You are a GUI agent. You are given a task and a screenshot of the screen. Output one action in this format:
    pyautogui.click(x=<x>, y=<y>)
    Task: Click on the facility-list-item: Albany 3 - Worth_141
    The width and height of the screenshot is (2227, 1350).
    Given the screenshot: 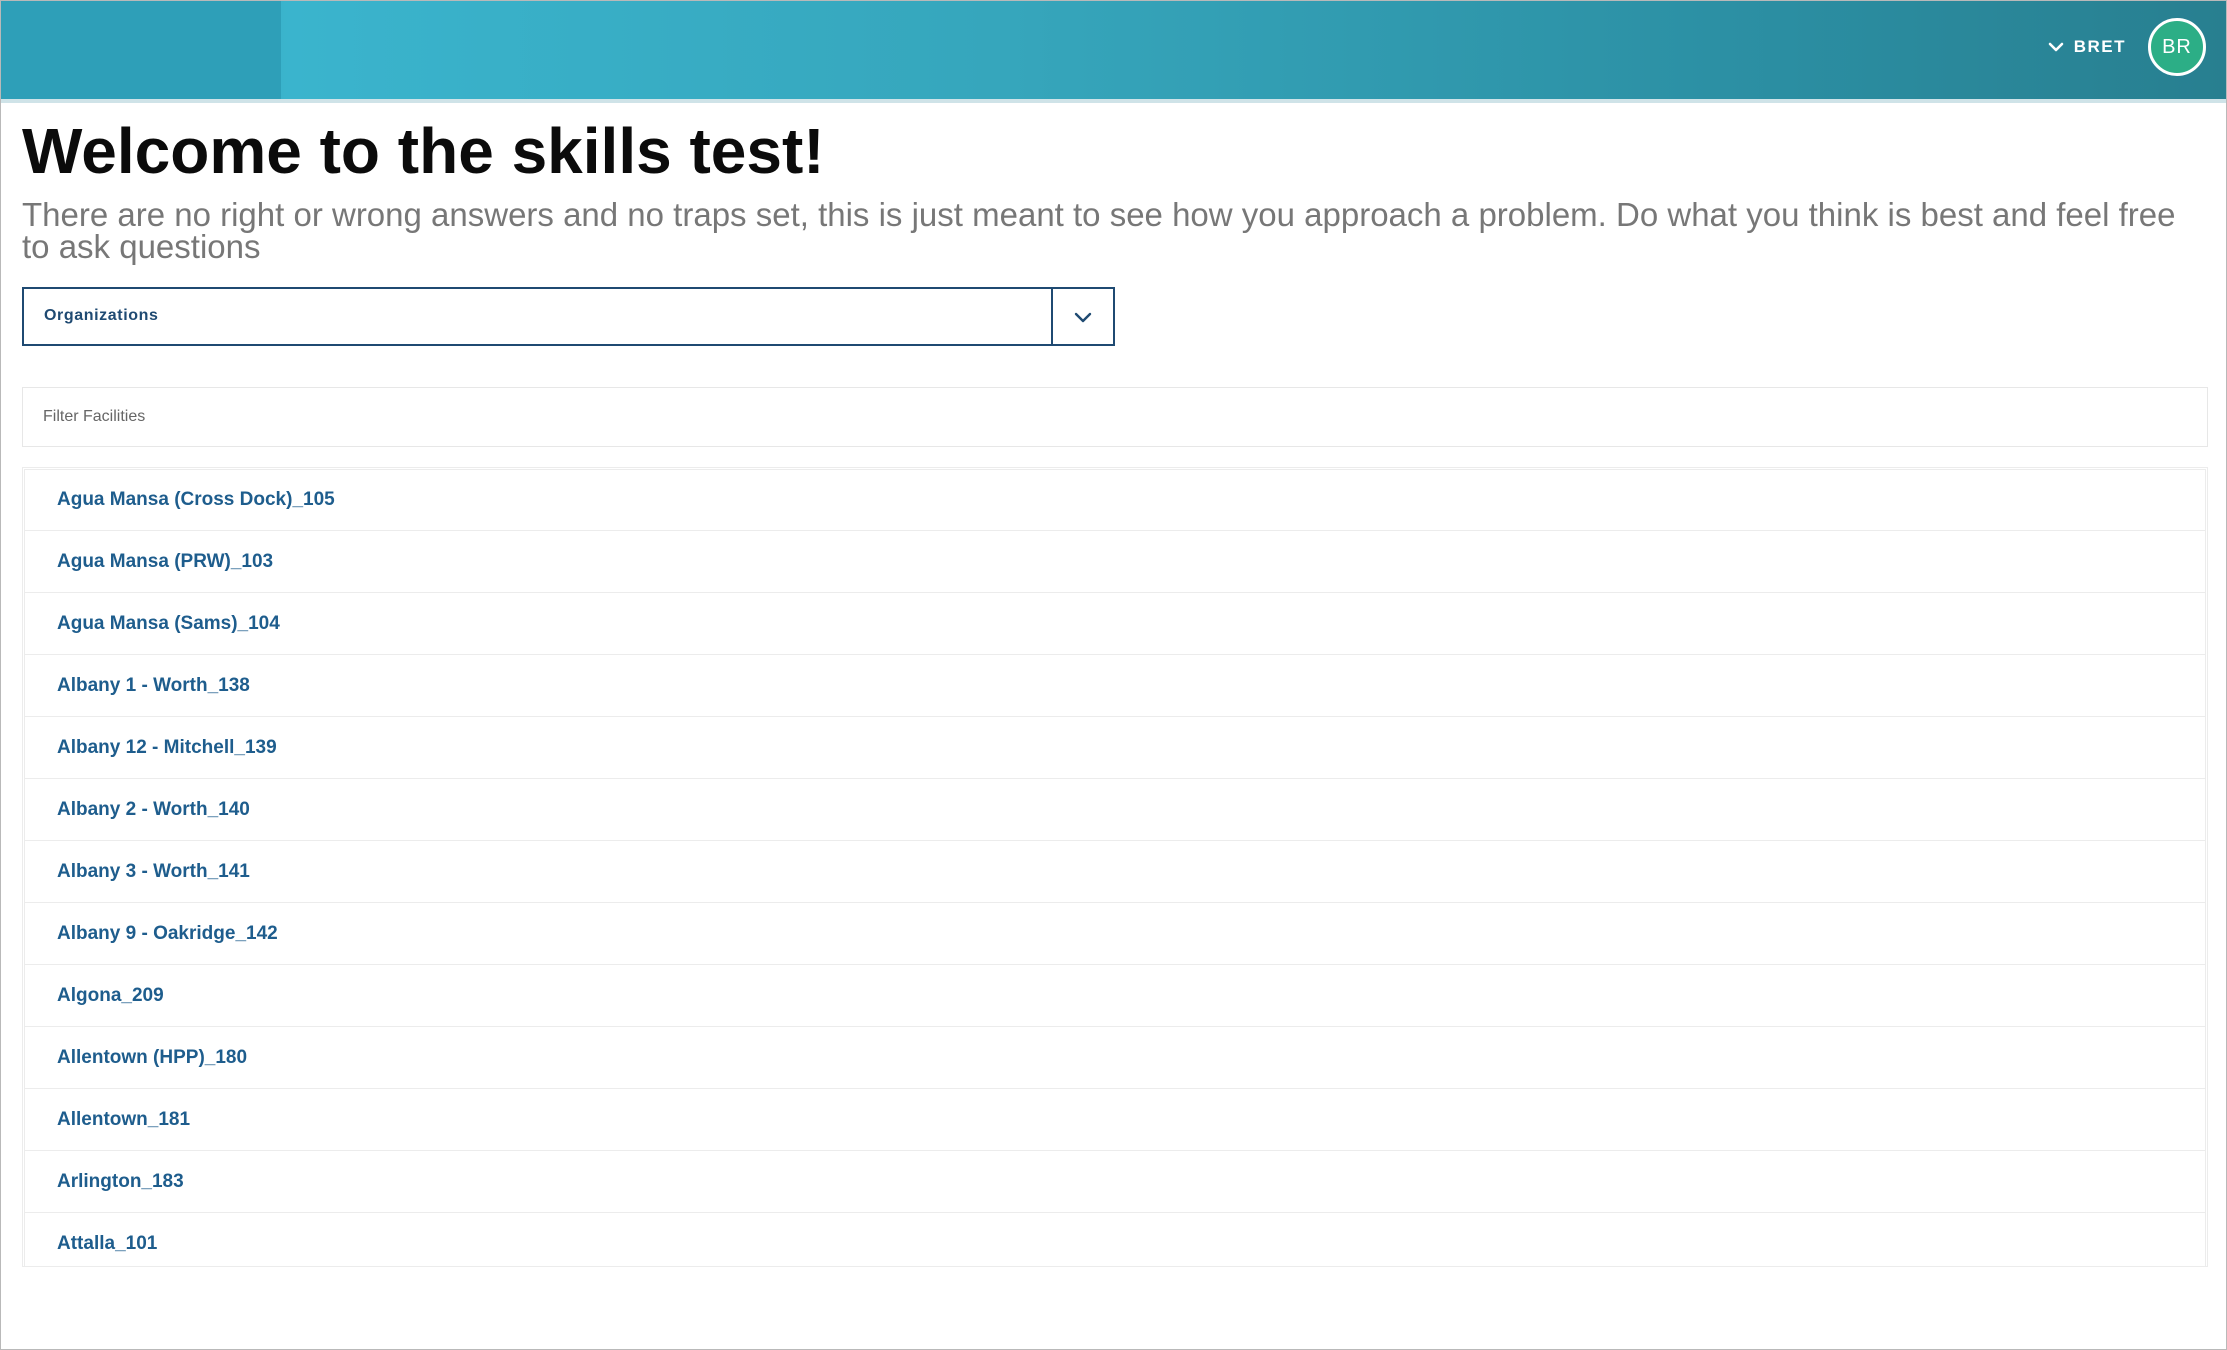 What is the action you would take?
    pyautogui.click(x=1115, y=872)
    